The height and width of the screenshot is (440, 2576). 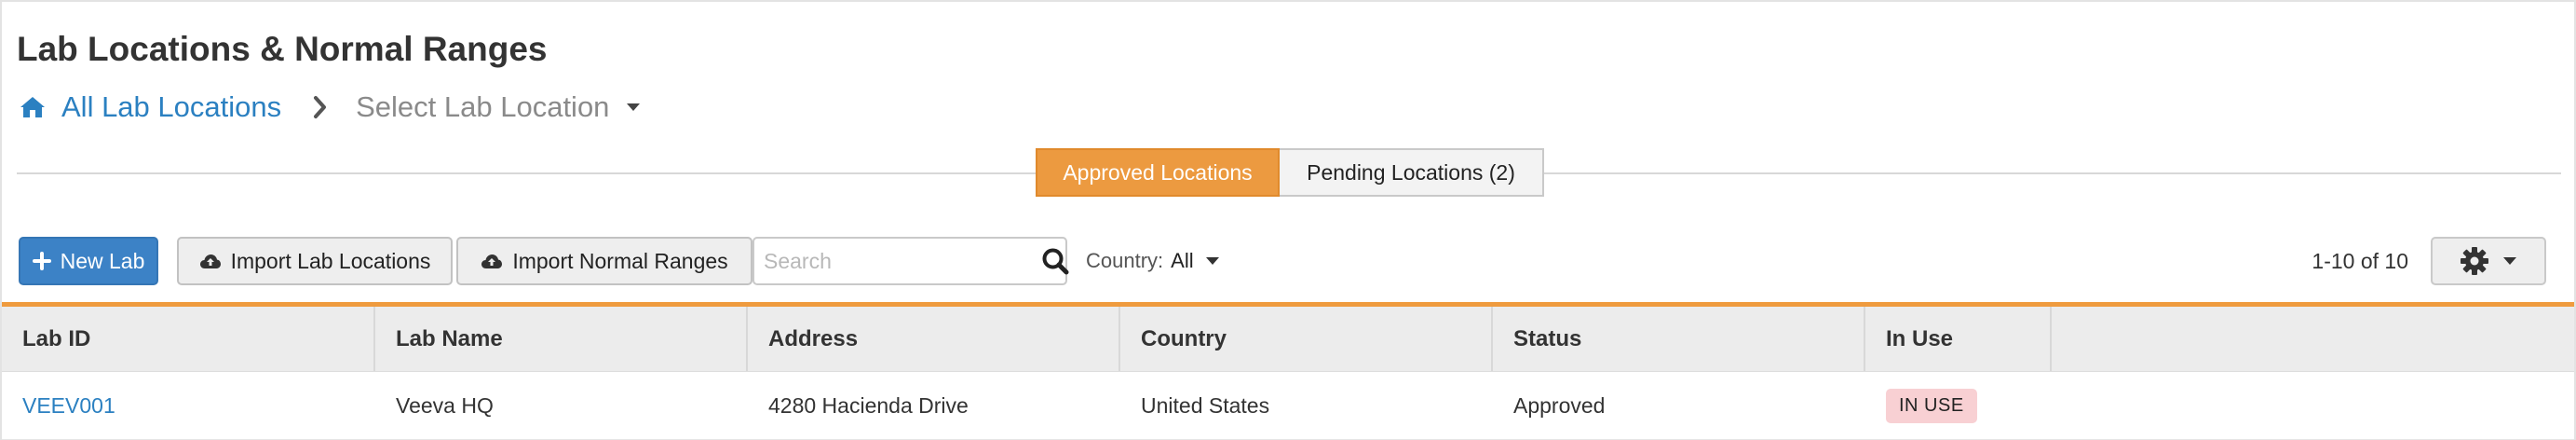 What do you see at coordinates (2360, 260) in the screenshot?
I see `pagination-count: 1-10 of 10` at bounding box center [2360, 260].